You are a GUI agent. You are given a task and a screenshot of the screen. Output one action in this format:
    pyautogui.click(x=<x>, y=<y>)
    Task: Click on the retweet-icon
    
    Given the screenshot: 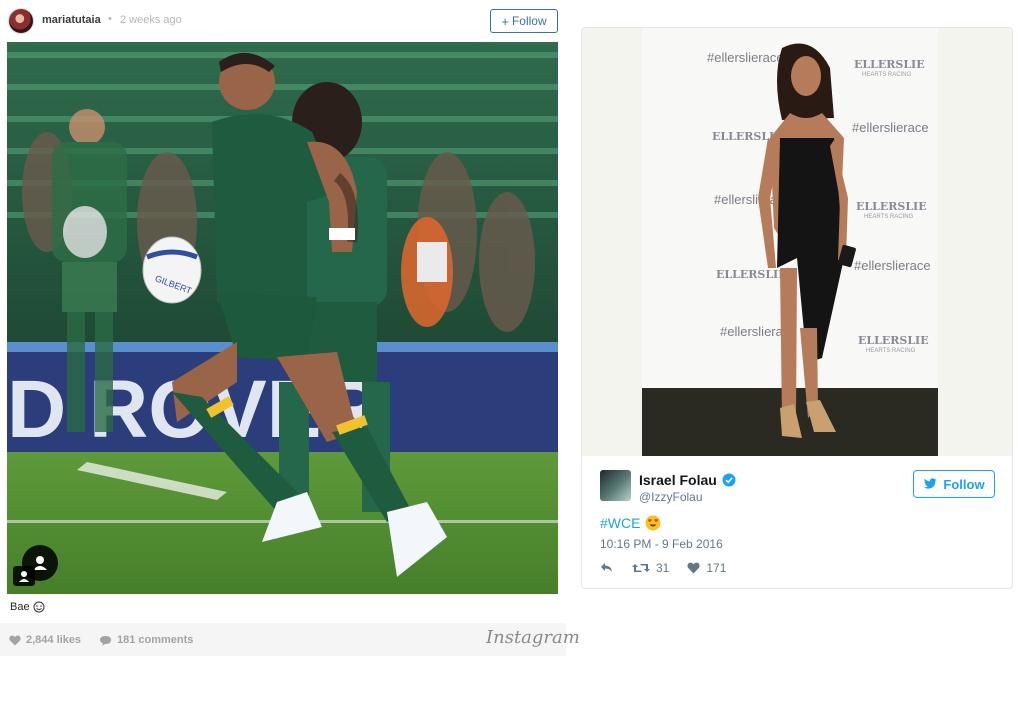 What is the action you would take?
    pyautogui.click(x=641, y=568)
    